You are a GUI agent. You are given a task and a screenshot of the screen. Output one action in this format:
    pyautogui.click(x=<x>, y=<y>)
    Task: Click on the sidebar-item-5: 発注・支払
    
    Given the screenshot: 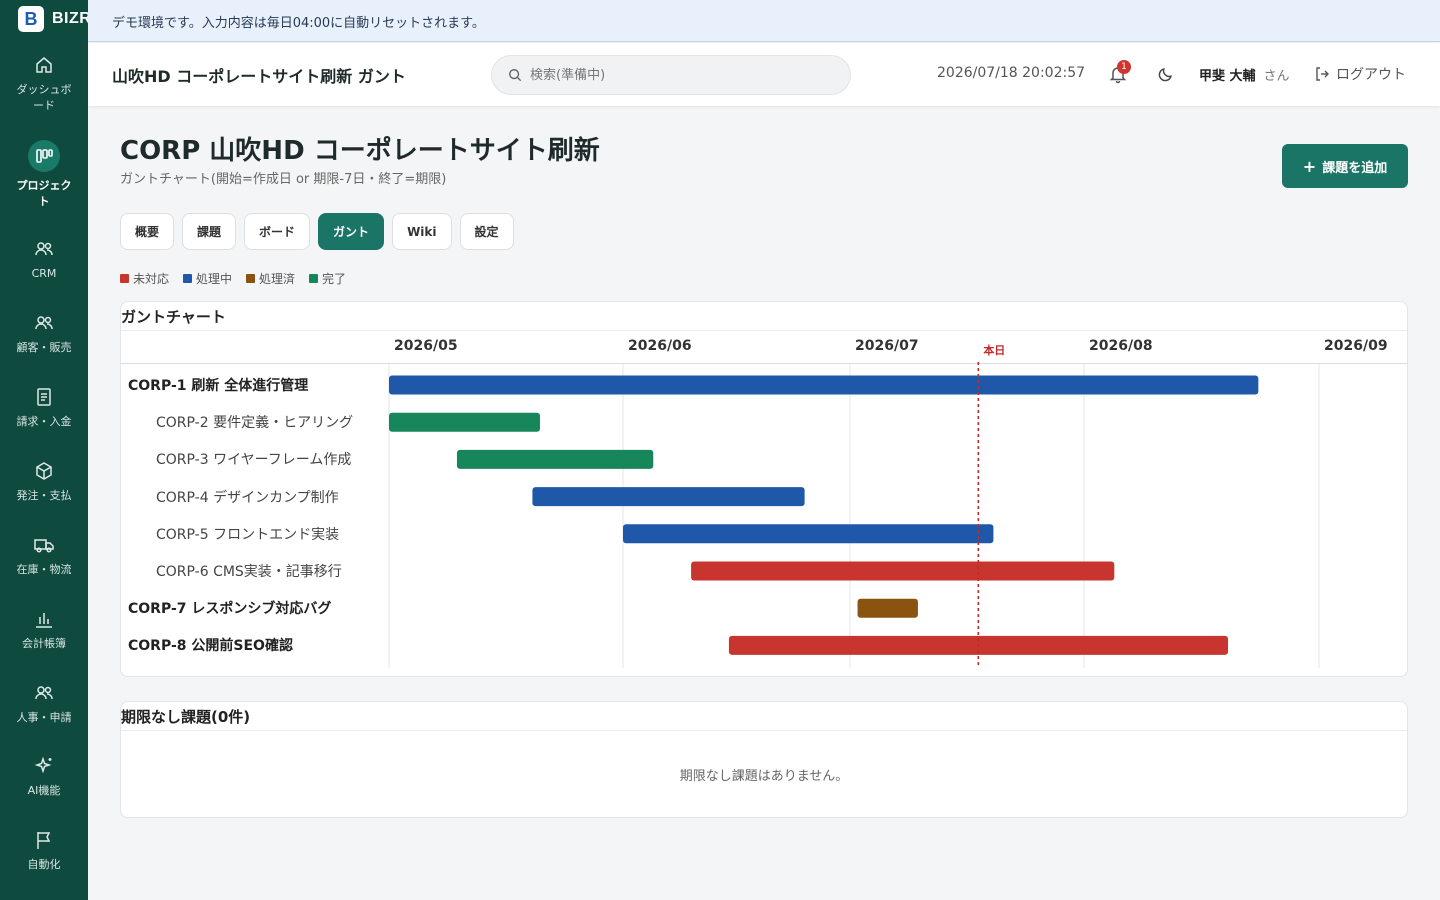 What is the action you would take?
    pyautogui.click(x=44, y=482)
    